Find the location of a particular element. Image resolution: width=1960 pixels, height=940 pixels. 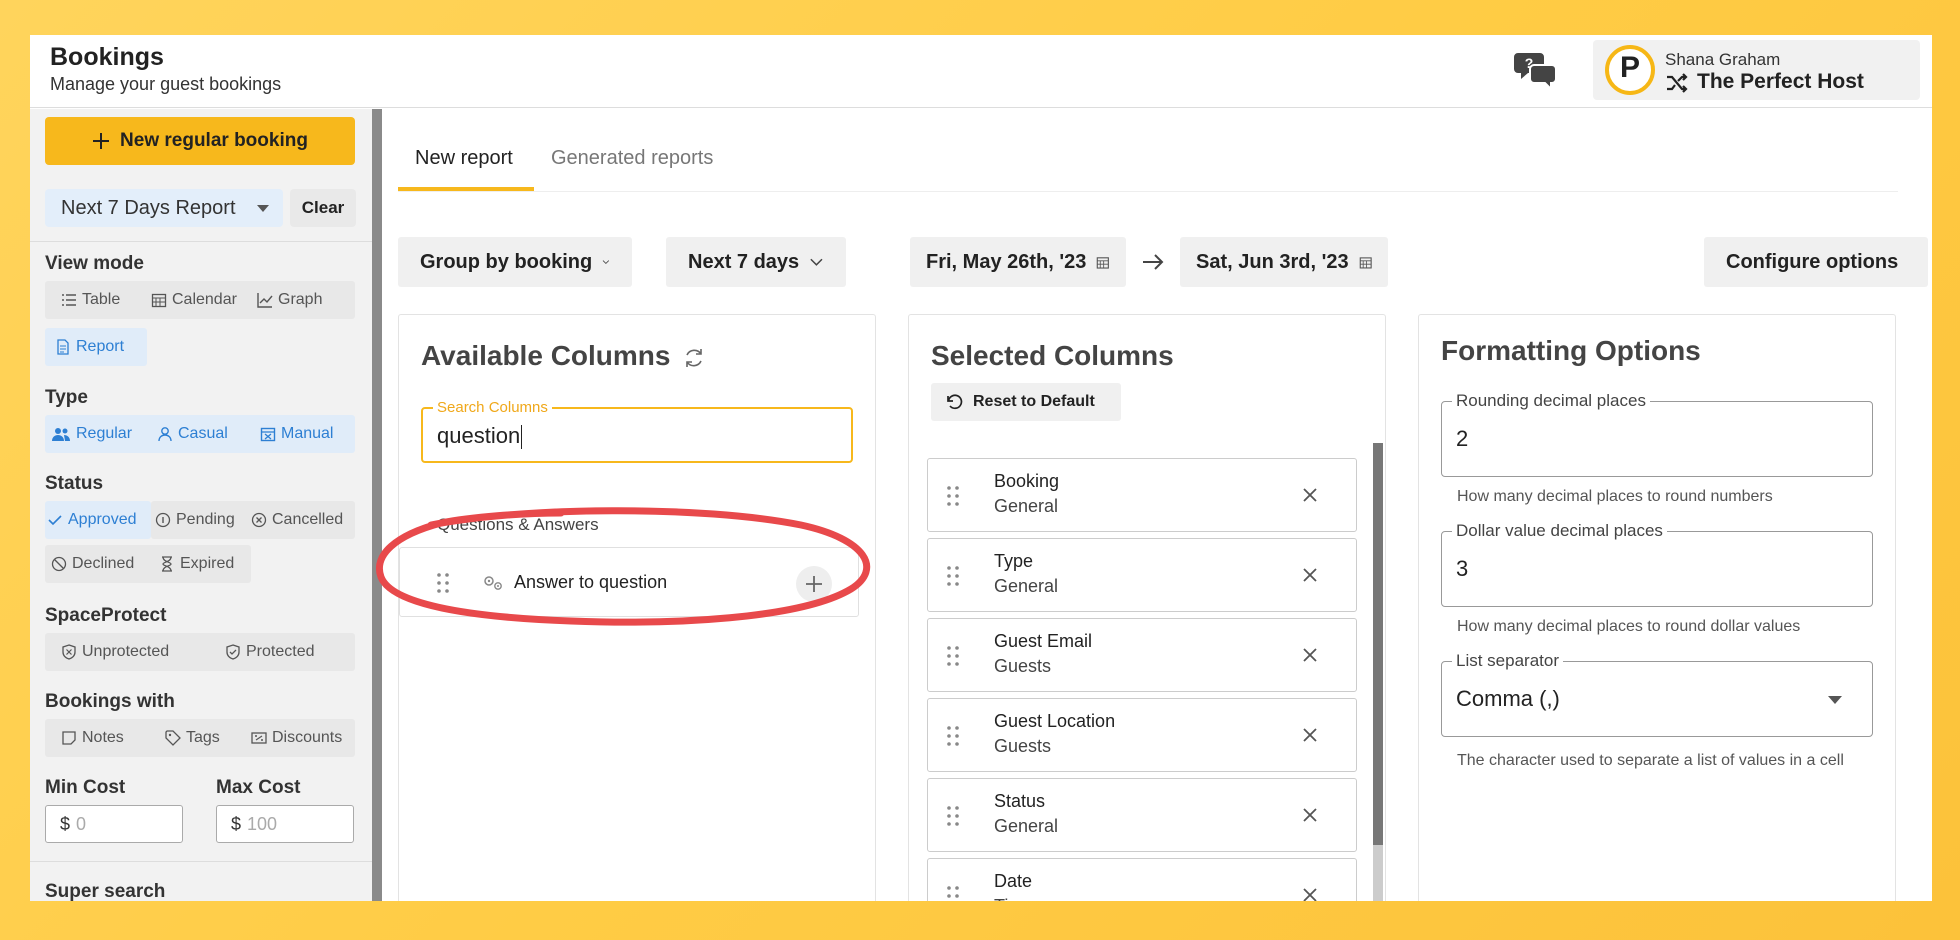

reset-default-button: Reset to Default is located at coordinates (1026, 402).